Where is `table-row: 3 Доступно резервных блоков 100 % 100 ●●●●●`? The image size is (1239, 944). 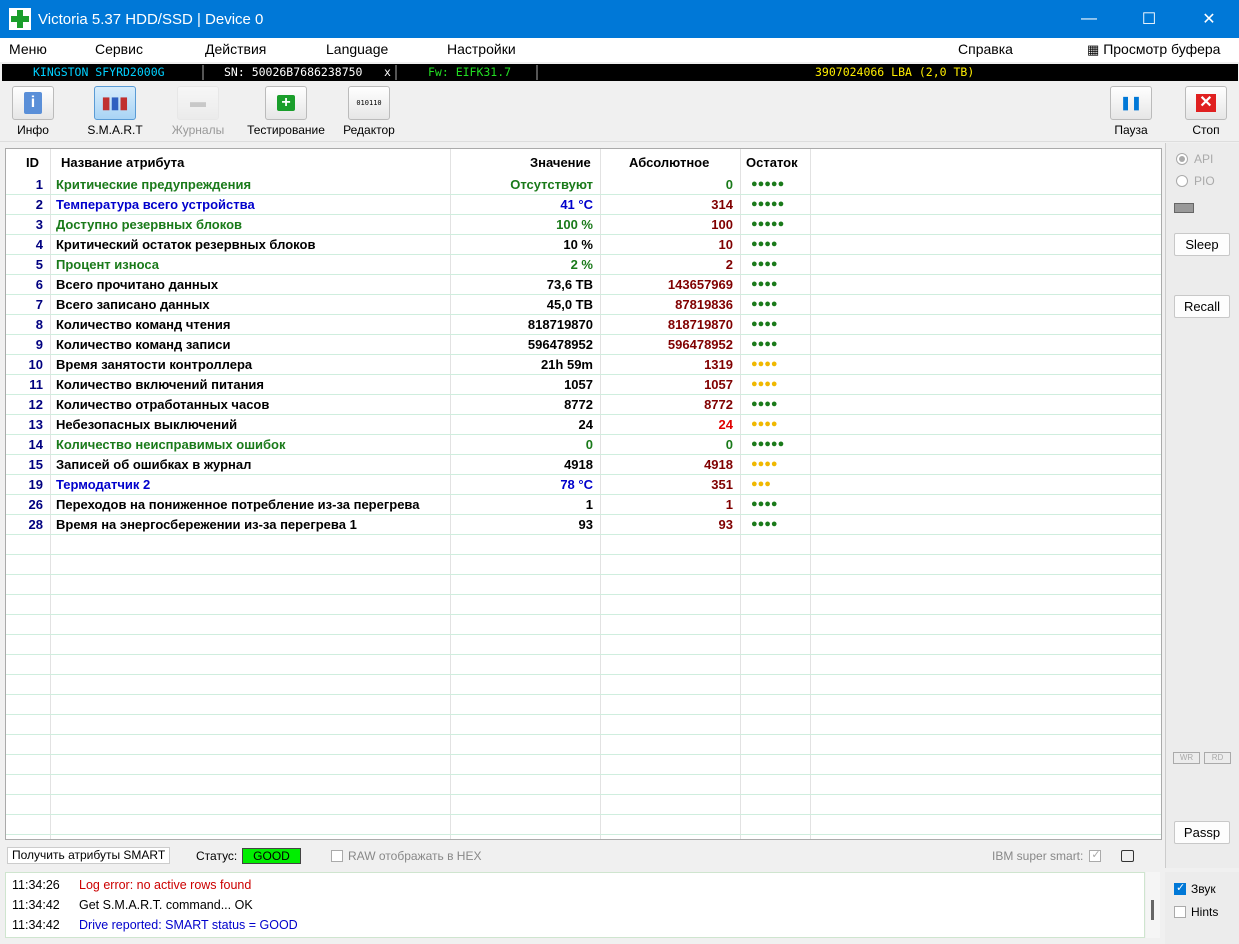 table-row: 3 Доступно резервных блоков 100 % 100 ●●●●● is located at coordinates (583, 225).